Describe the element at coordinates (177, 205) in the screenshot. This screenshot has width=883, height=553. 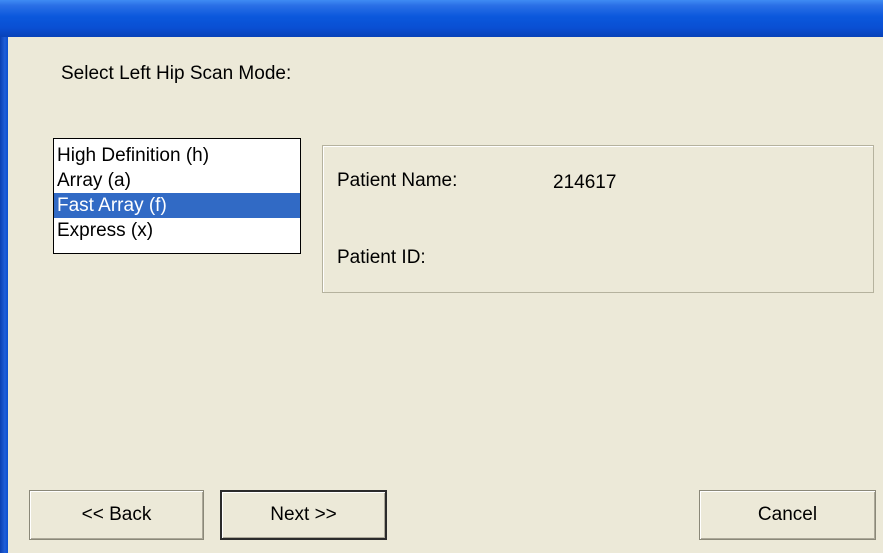
I see `scan-mode-option-fast-array: Fast Array (f)` at that location.